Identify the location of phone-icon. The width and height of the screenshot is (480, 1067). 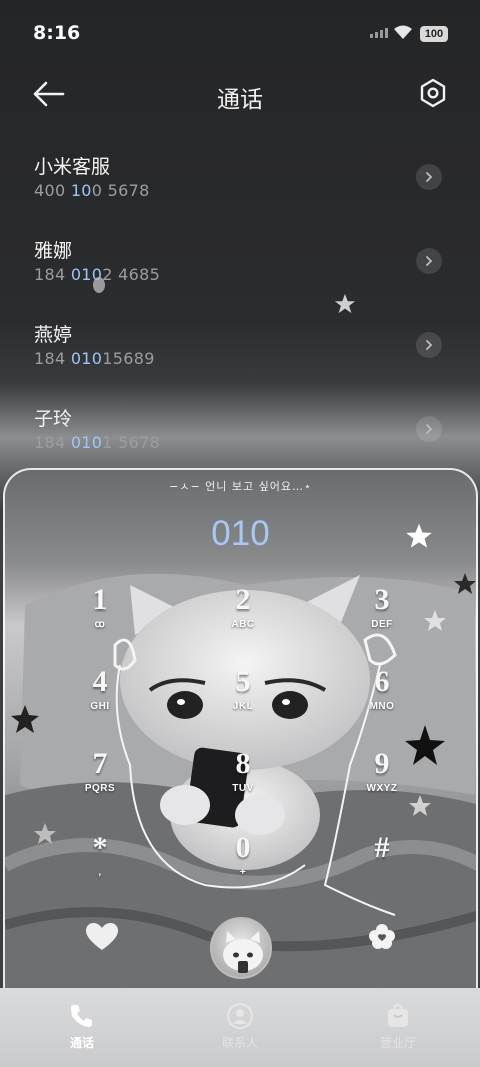
(81, 1016).